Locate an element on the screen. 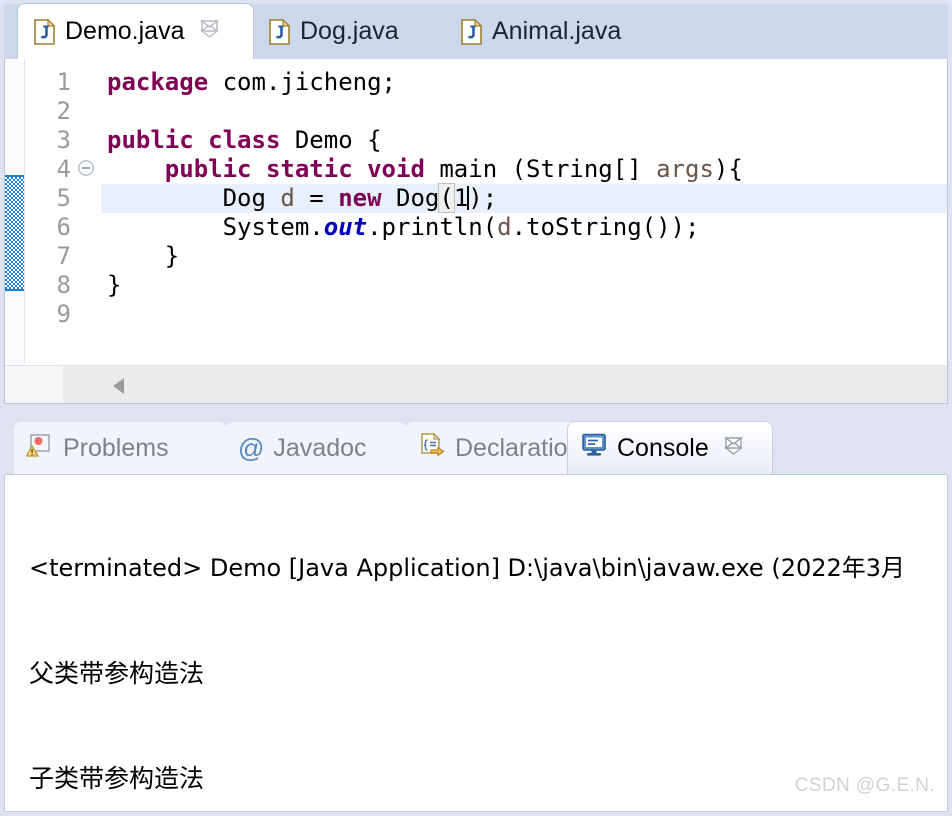  code-line-3: public class Demo { is located at coordinates (527, 140).